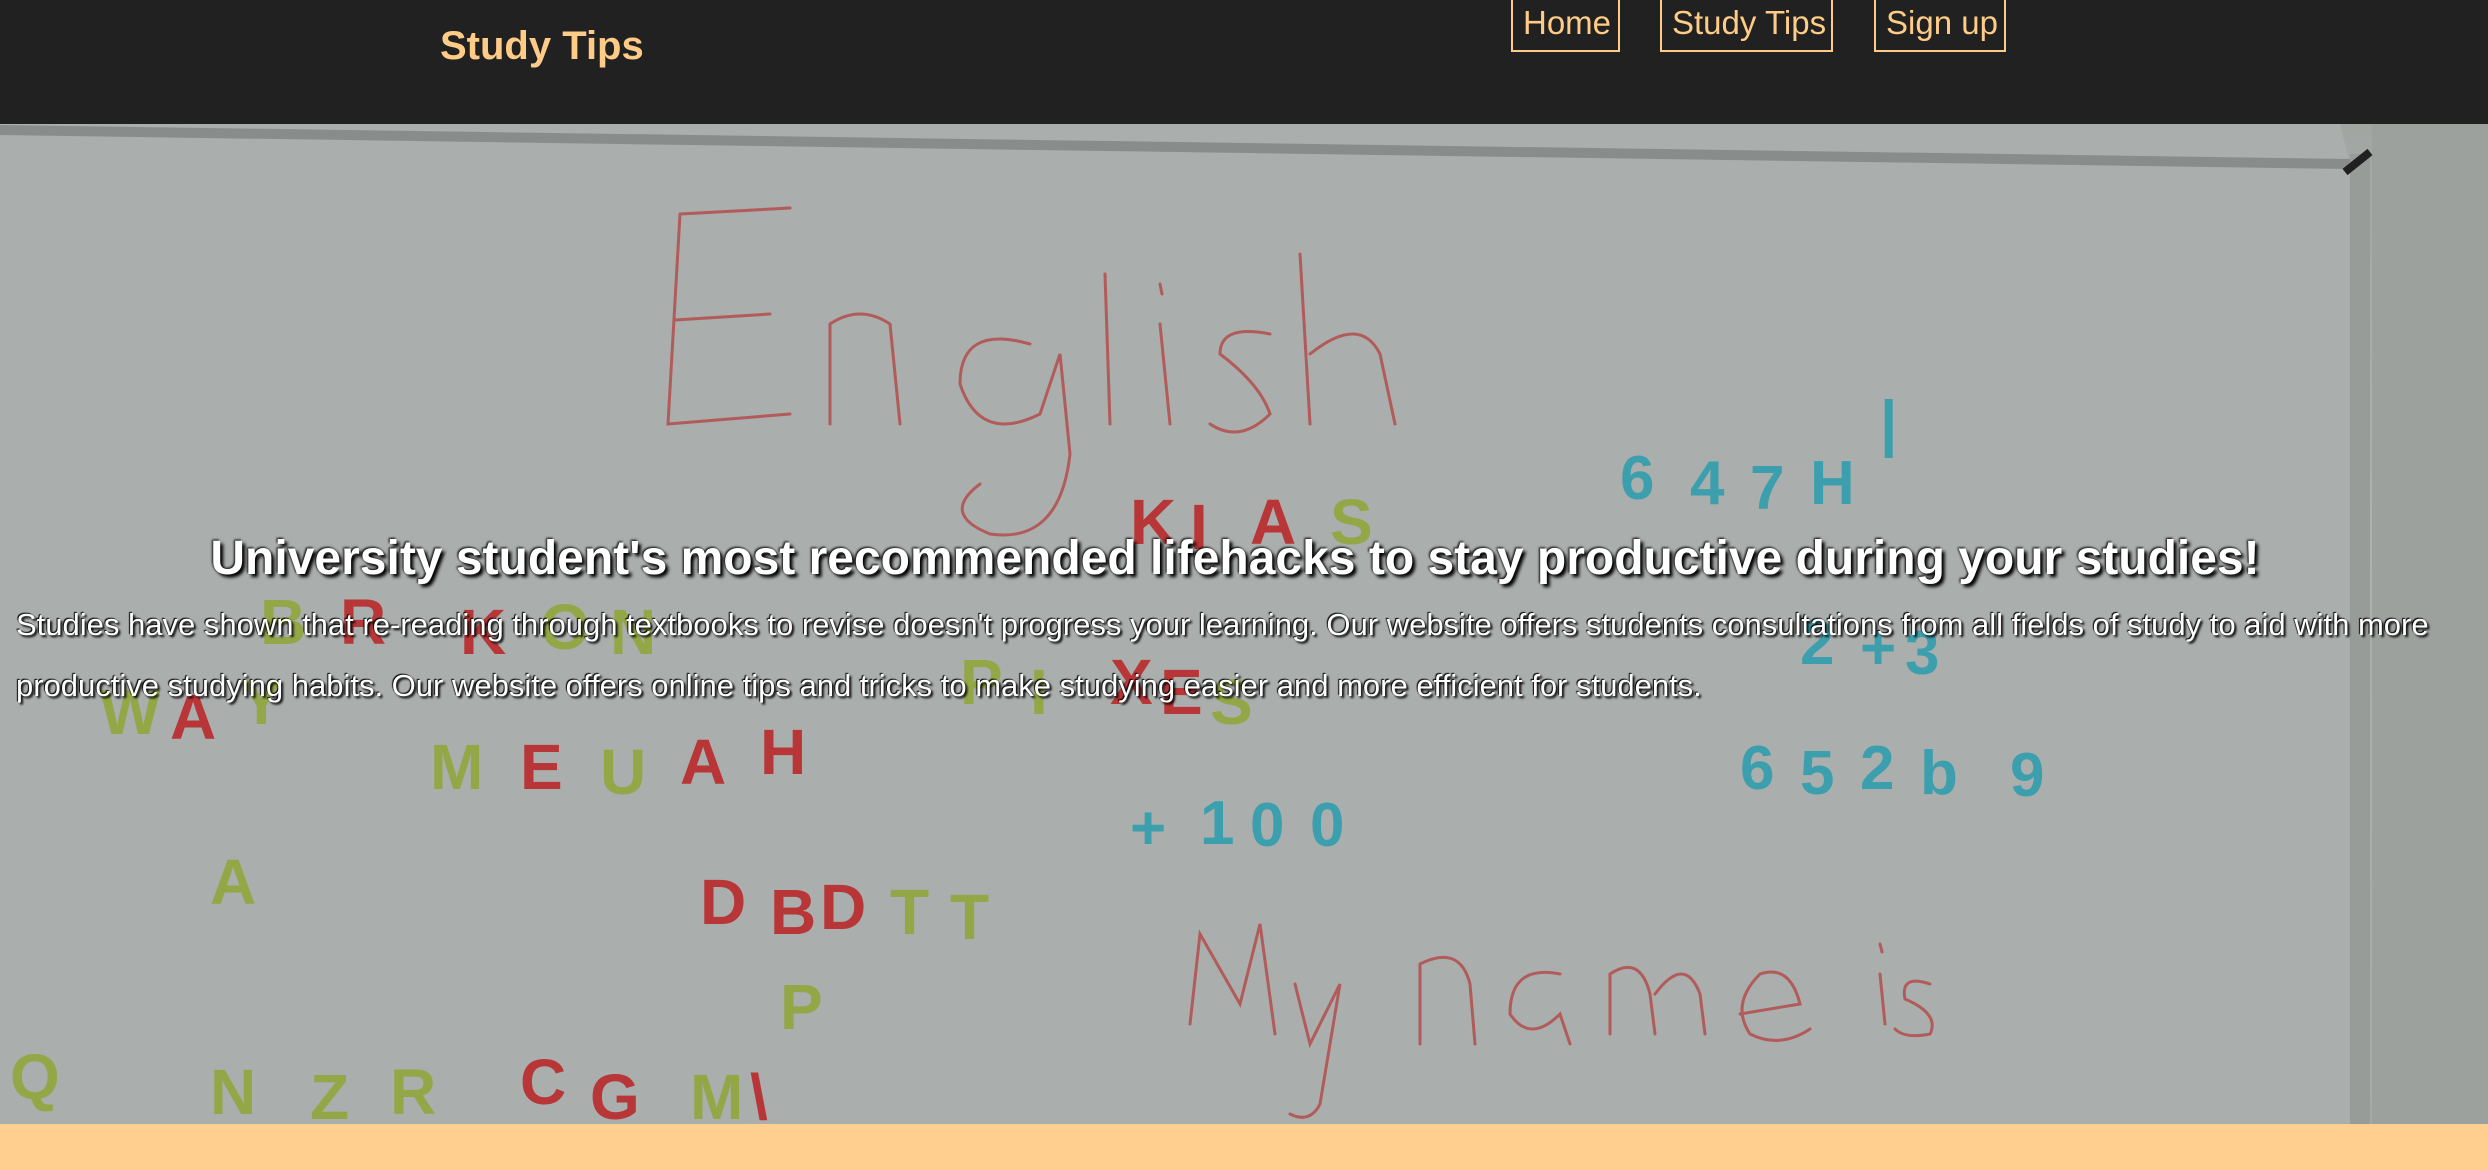 Image resolution: width=2488 pixels, height=1170 pixels. I want to click on site-brand: Study Tips, so click(542, 46).